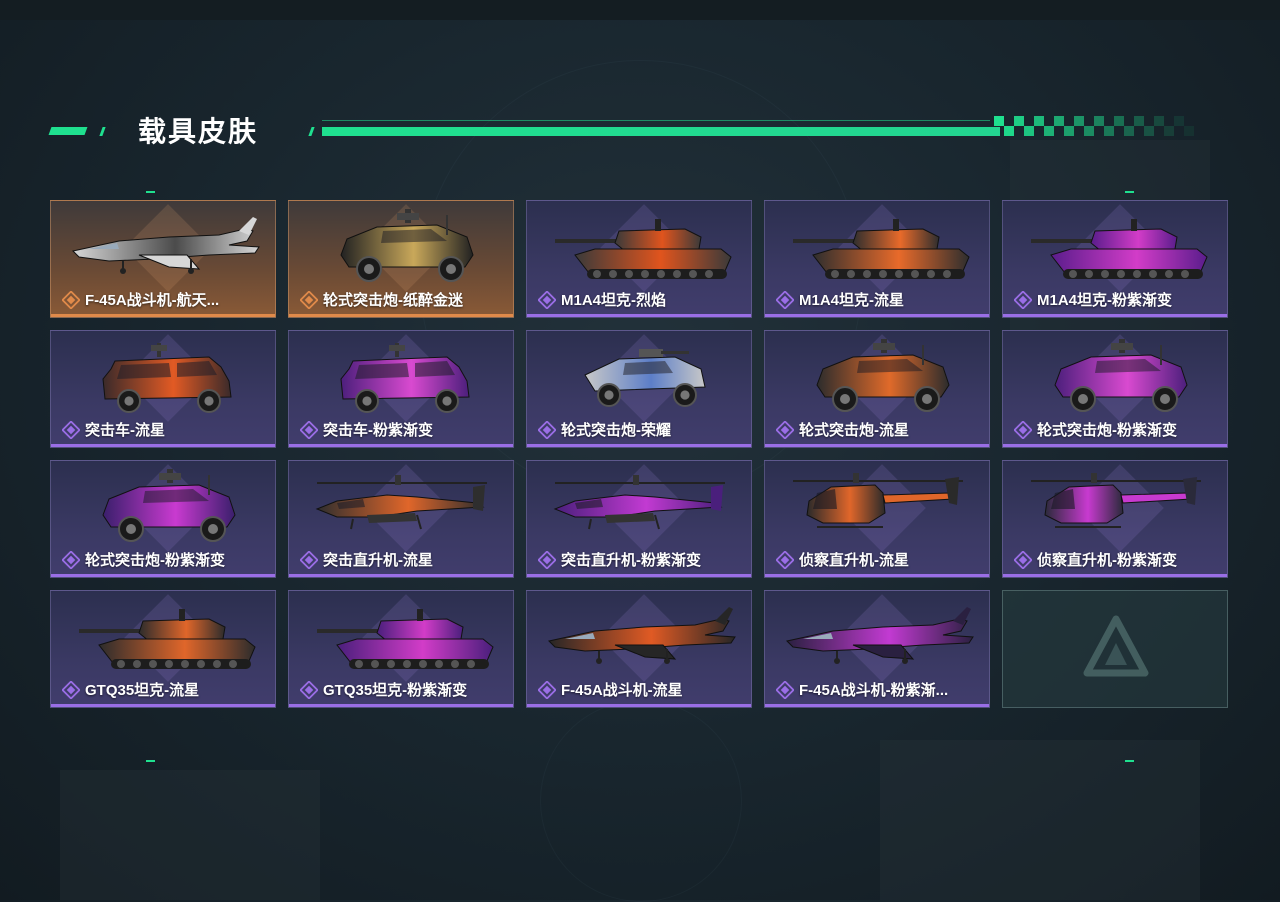  I want to click on skin-card: M1A4坦克-流星, so click(877, 259).